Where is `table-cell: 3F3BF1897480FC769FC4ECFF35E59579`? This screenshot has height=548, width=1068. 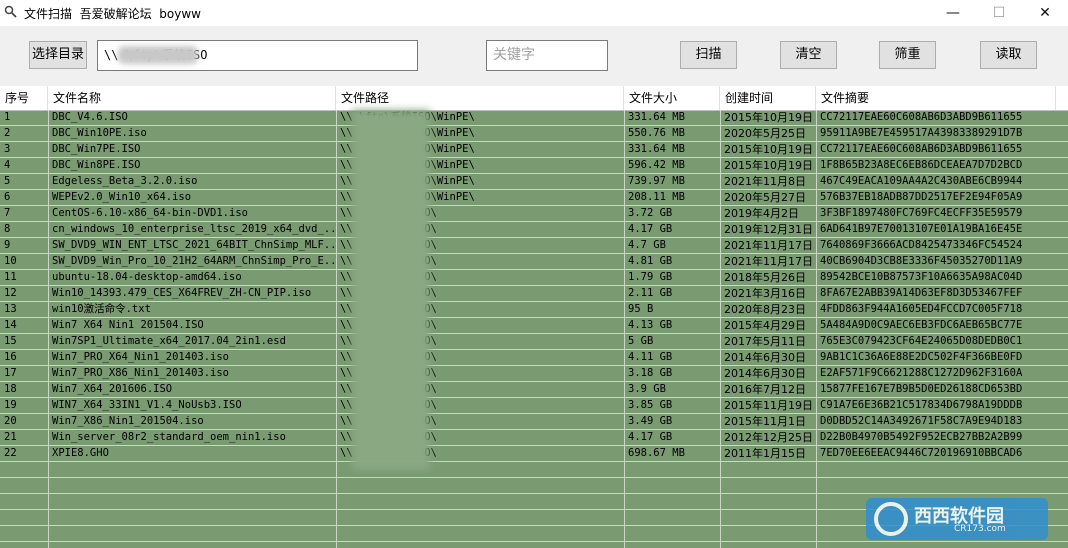 table-cell: 3F3BF1897480FC769FC4ECFF35E59579 is located at coordinates (921, 213).